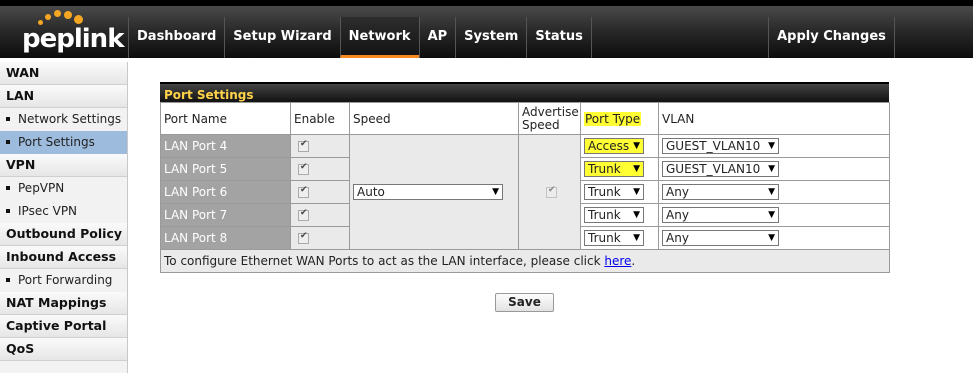  I want to click on advertise-speed-checkbox, so click(551, 191).